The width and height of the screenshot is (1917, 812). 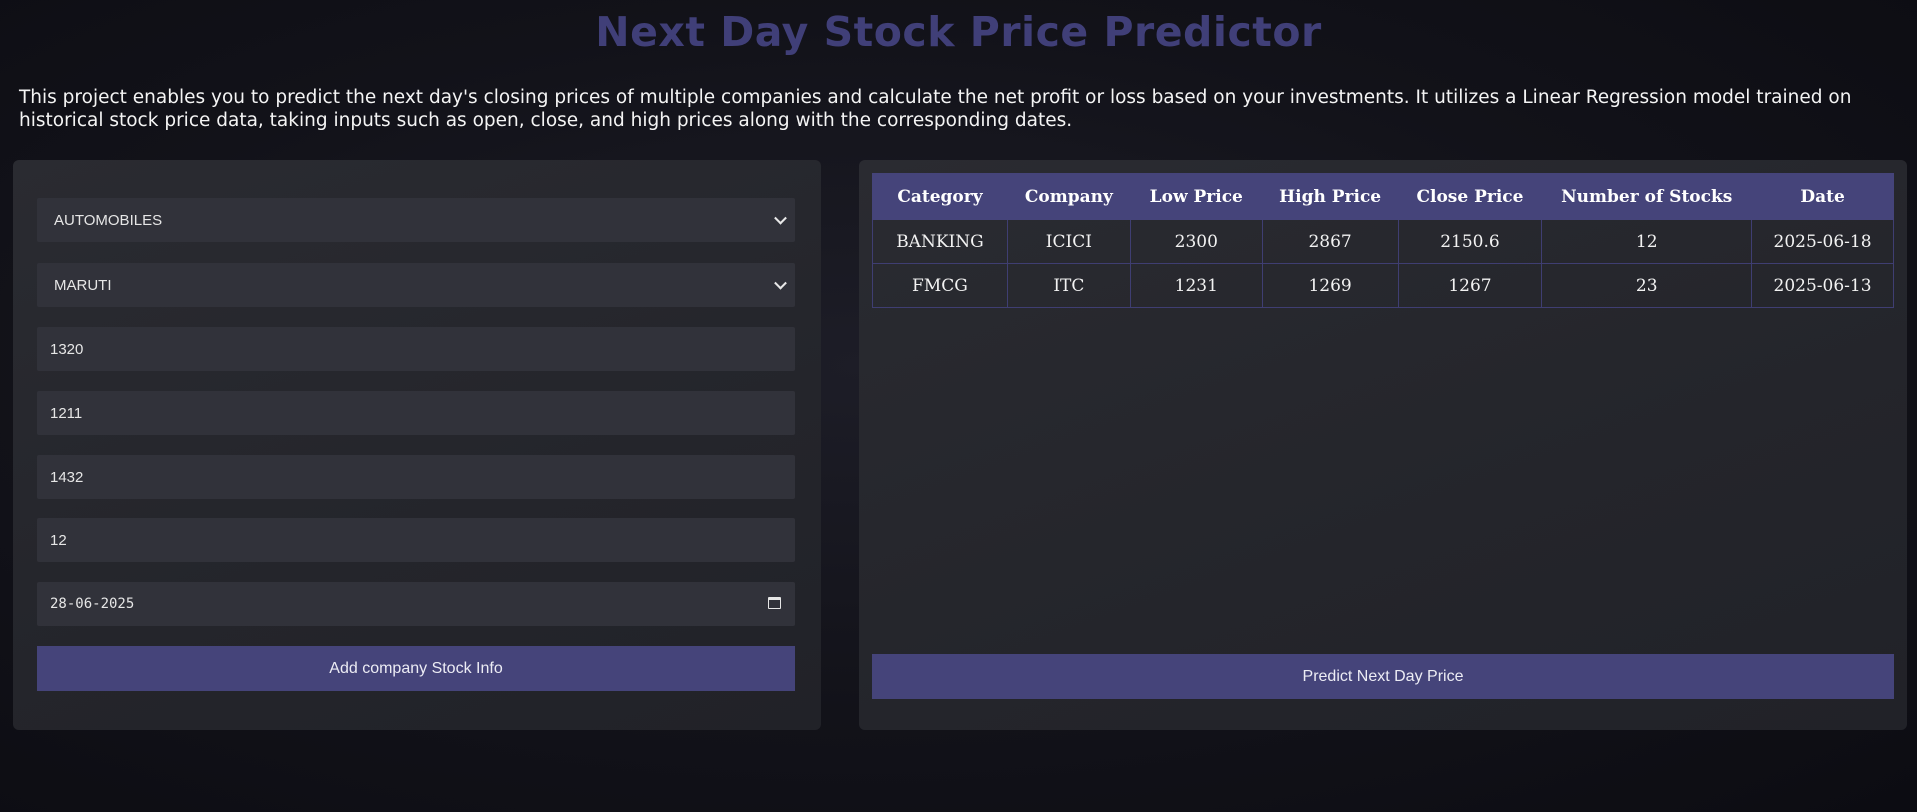 What do you see at coordinates (66, 413) in the screenshot?
I see `high-price-value: 1211` at bounding box center [66, 413].